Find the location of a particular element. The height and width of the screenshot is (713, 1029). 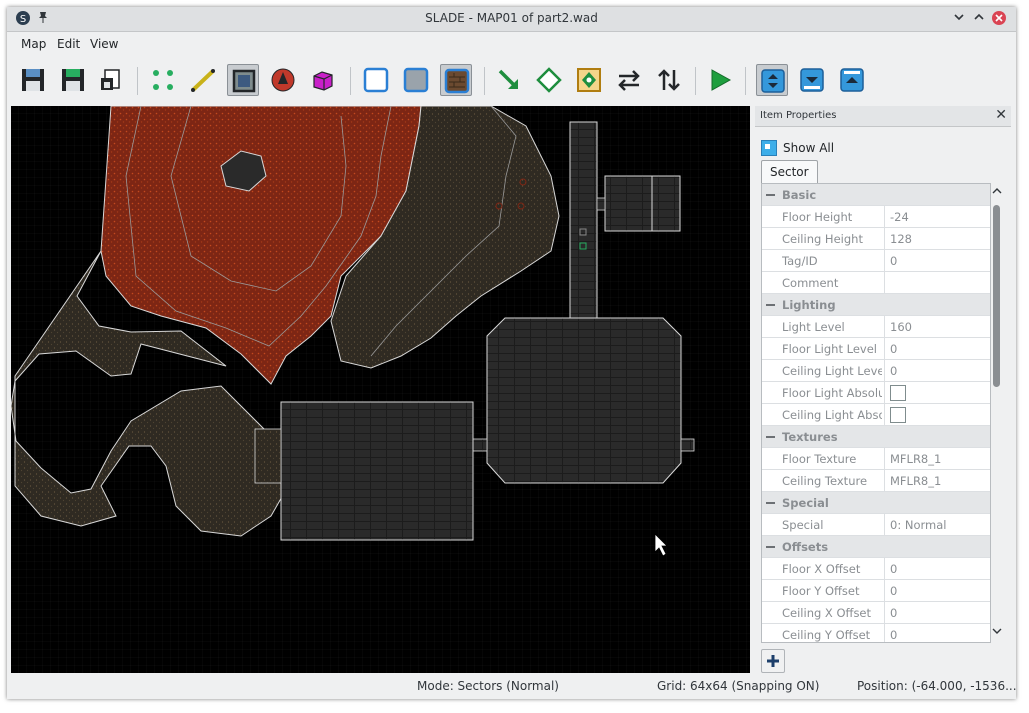

sector-both-icon is located at coordinates (773, 81).